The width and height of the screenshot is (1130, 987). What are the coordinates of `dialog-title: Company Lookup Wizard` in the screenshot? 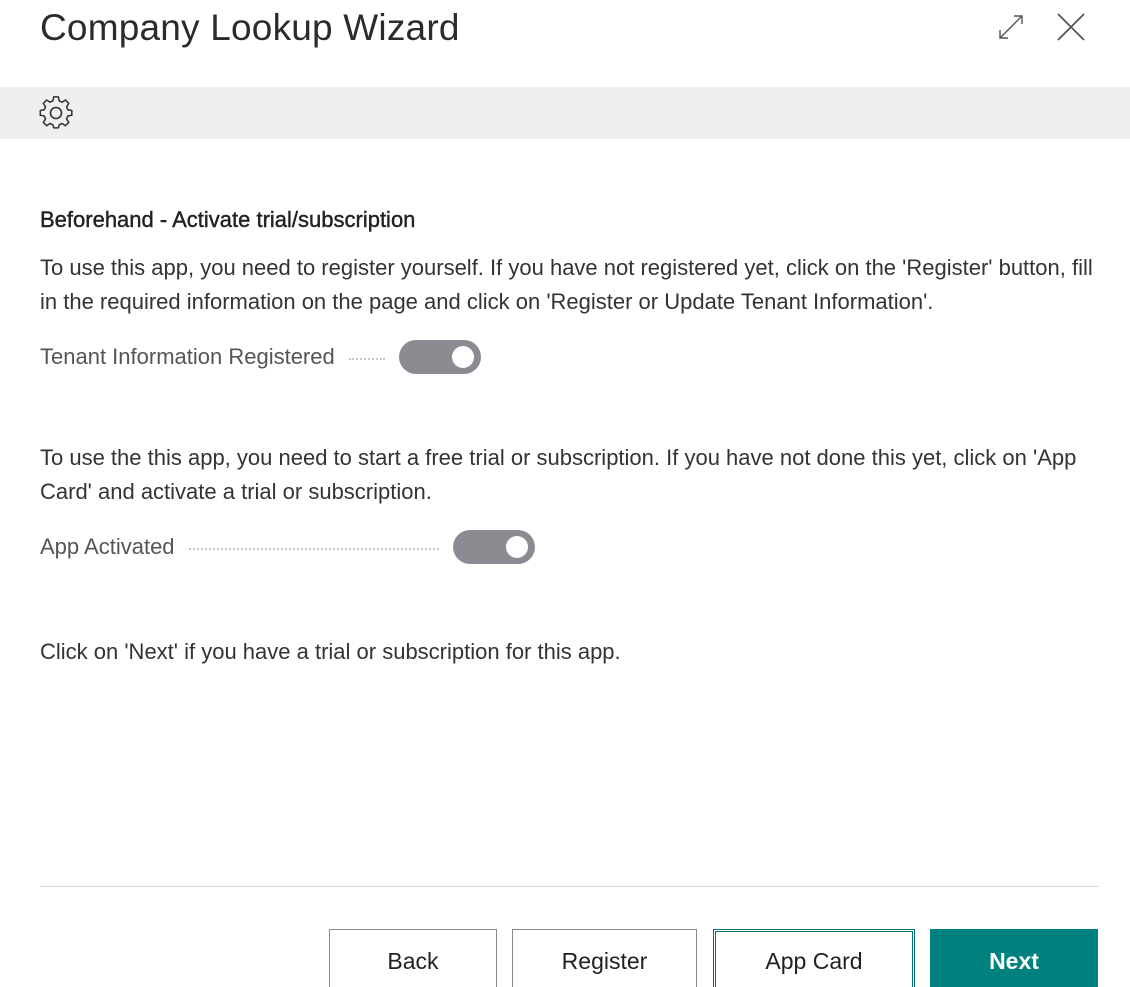 It's located at (250, 27).